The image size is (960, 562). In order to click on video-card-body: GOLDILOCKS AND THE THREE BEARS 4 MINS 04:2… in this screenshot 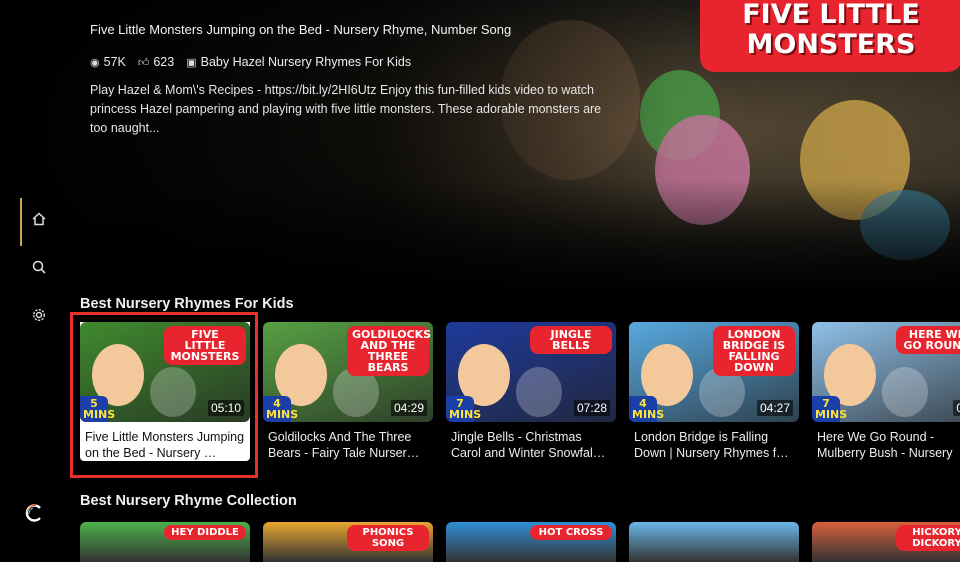, I will do `click(348, 391)`.